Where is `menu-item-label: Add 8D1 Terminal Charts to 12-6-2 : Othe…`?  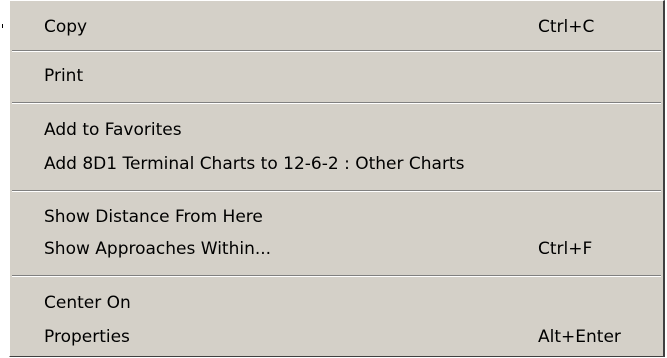
menu-item-label: Add 8D1 Terminal Charts to 12-6-2 : Othe… is located at coordinates (254, 164).